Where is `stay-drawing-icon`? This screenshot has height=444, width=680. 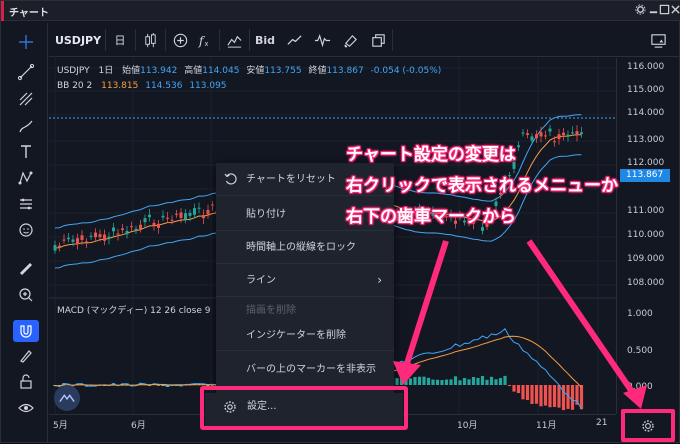 stay-drawing-icon is located at coordinates (26, 356).